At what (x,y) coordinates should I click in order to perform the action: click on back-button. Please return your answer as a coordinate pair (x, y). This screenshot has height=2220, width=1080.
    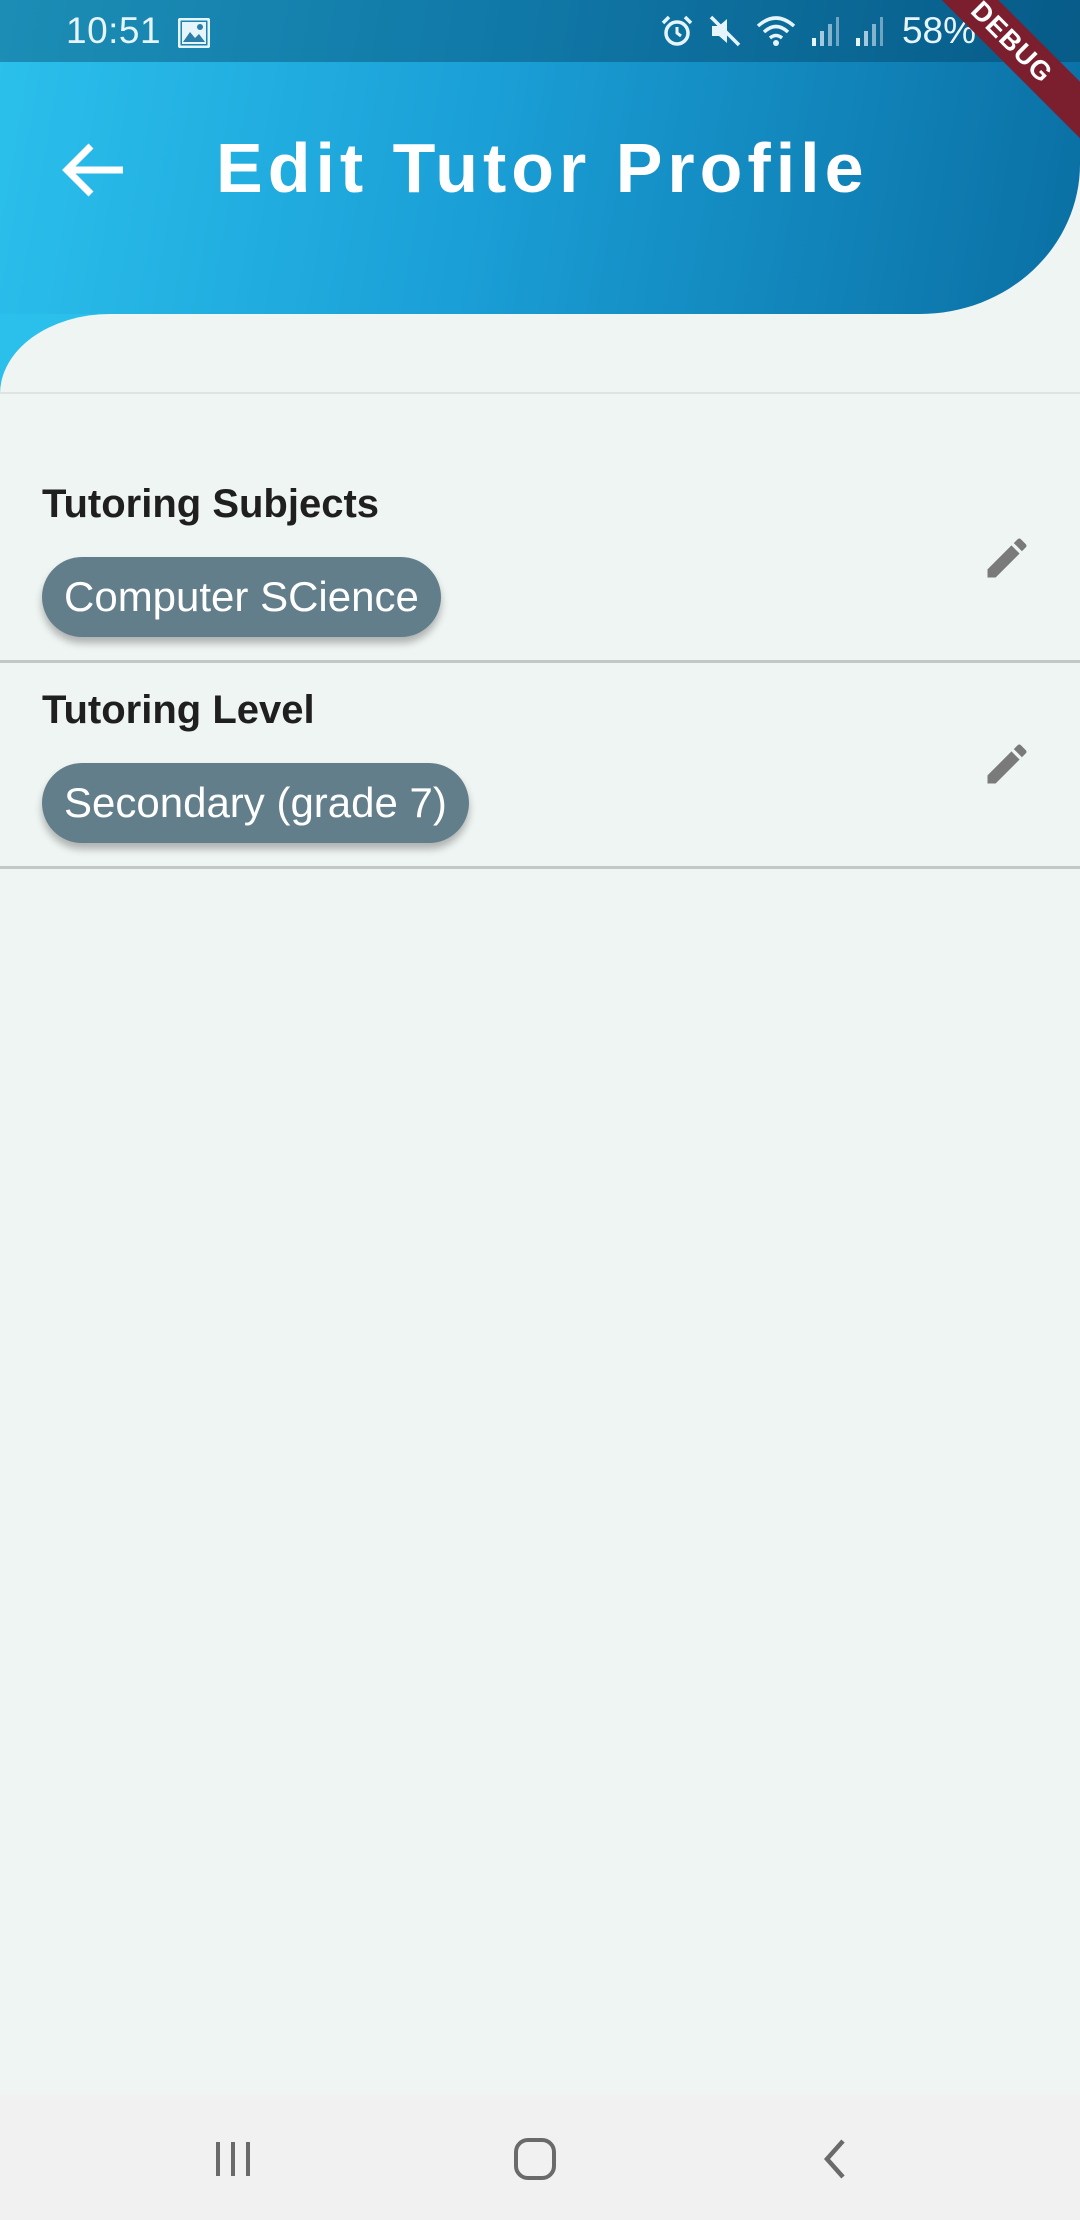
    Looking at the image, I should click on (94, 170).